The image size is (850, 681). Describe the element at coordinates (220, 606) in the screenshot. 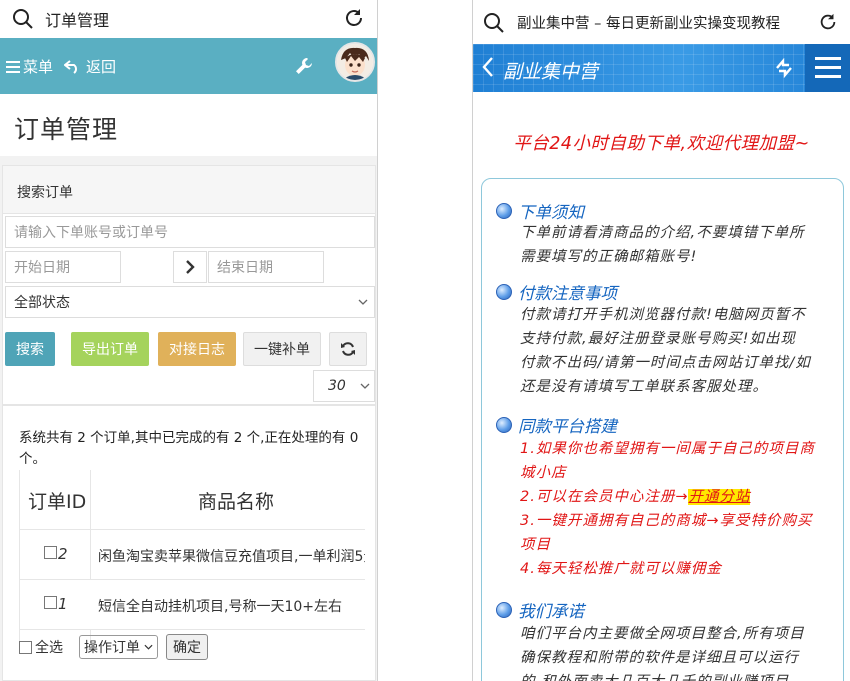

I see `row-product-name: 短信全自动挂机项目,号称一天10+左右` at that location.